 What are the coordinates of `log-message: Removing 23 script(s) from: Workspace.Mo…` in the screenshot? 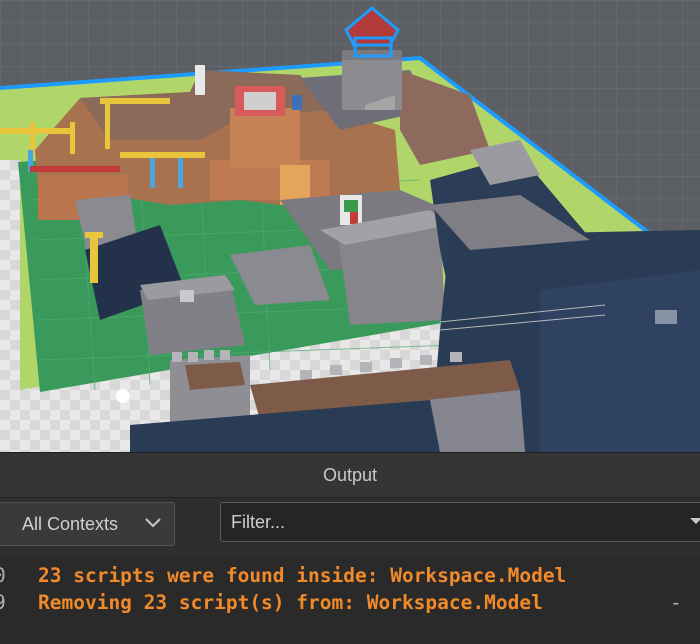 It's located at (290, 602).